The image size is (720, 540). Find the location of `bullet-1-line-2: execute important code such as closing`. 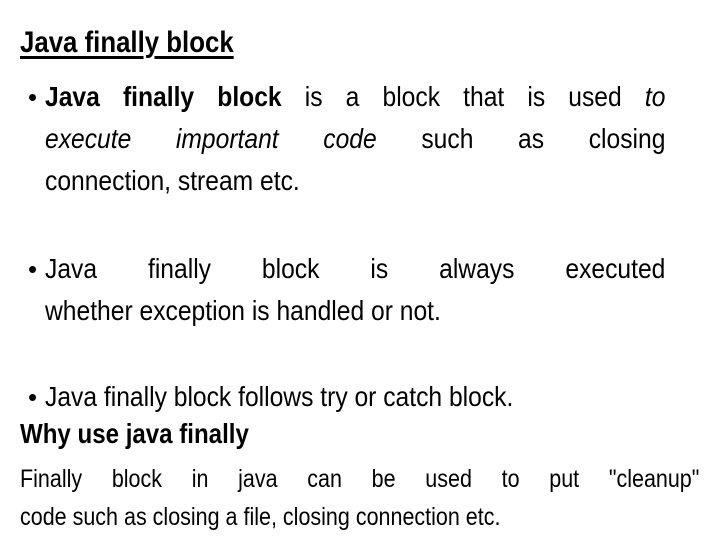

bullet-1-line-2: execute important code such as closing is located at coordinates (355, 139).